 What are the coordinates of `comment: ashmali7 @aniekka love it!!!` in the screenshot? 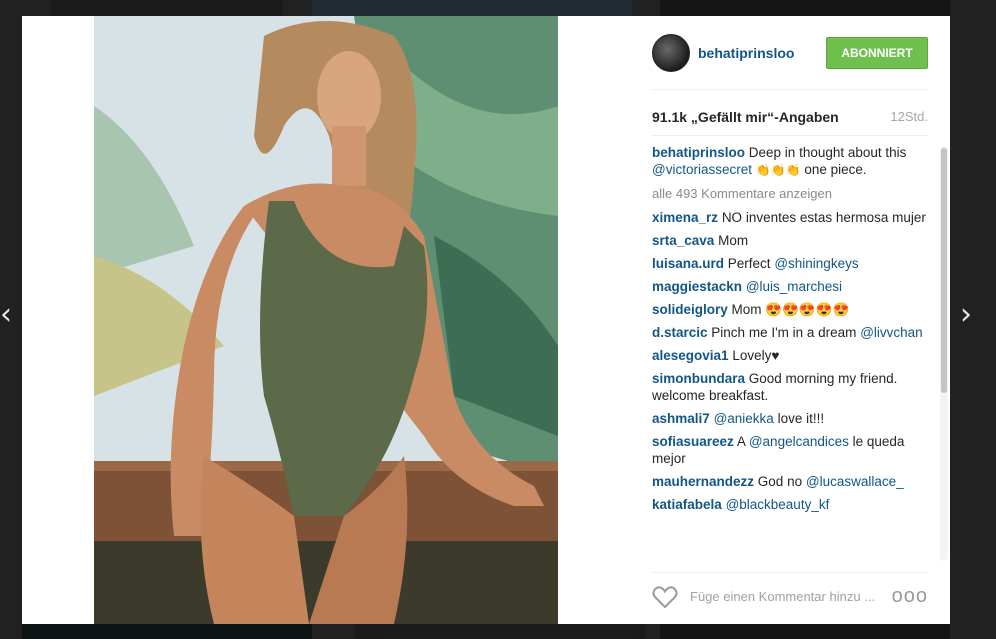 It's located at (793, 418).